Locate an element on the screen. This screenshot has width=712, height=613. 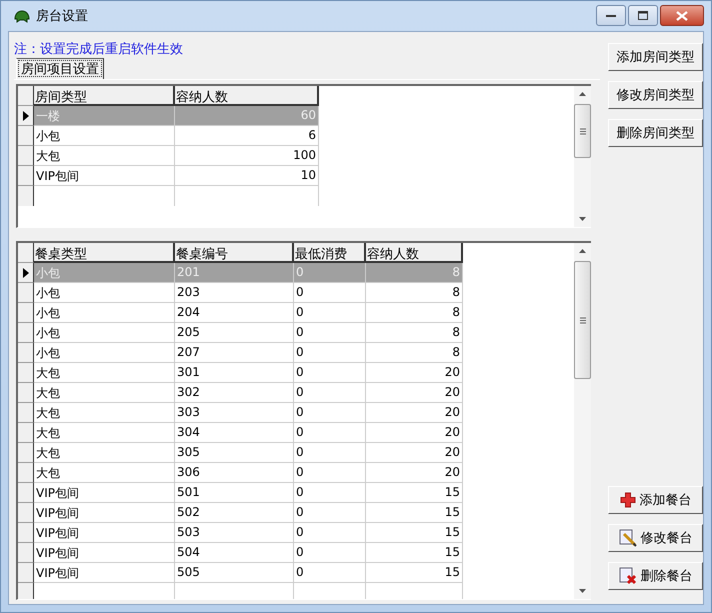
table-cell: 305 is located at coordinates (234, 453).